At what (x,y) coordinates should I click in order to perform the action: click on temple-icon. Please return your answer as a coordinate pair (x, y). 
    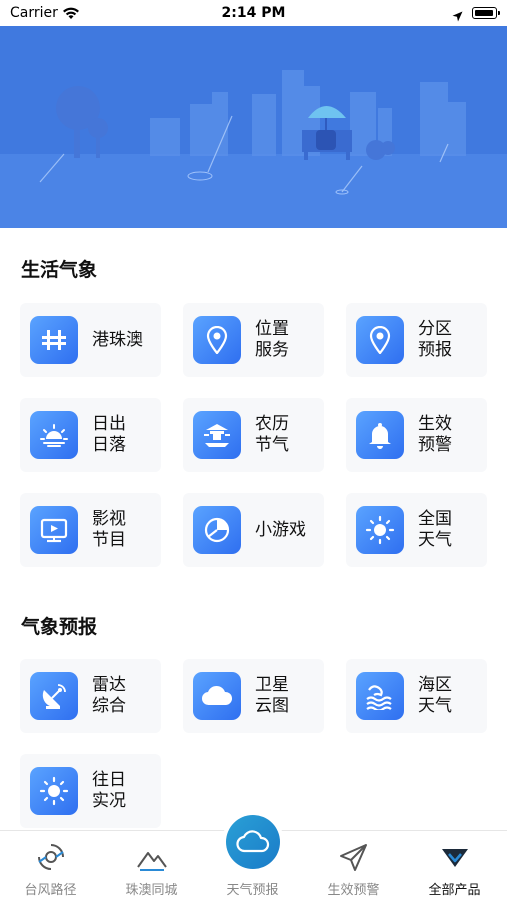
    Looking at the image, I should click on (217, 435).